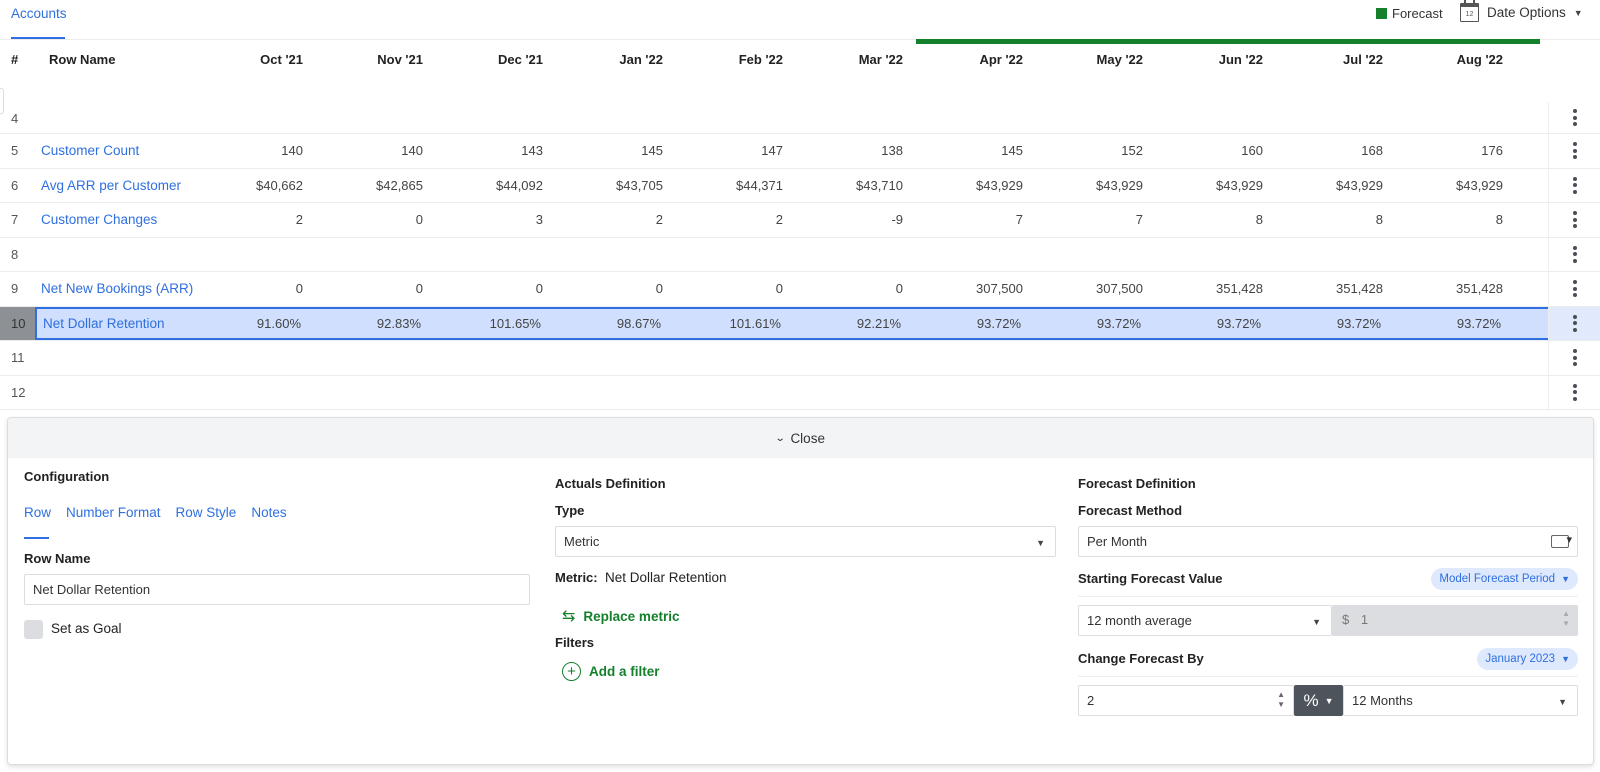 This screenshot has width=1600, height=772. What do you see at coordinates (1455, 620) in the screenshot?
I see `starting-amount-input: $ 1 ▲ ▼` at bounding box center [1455, 620].